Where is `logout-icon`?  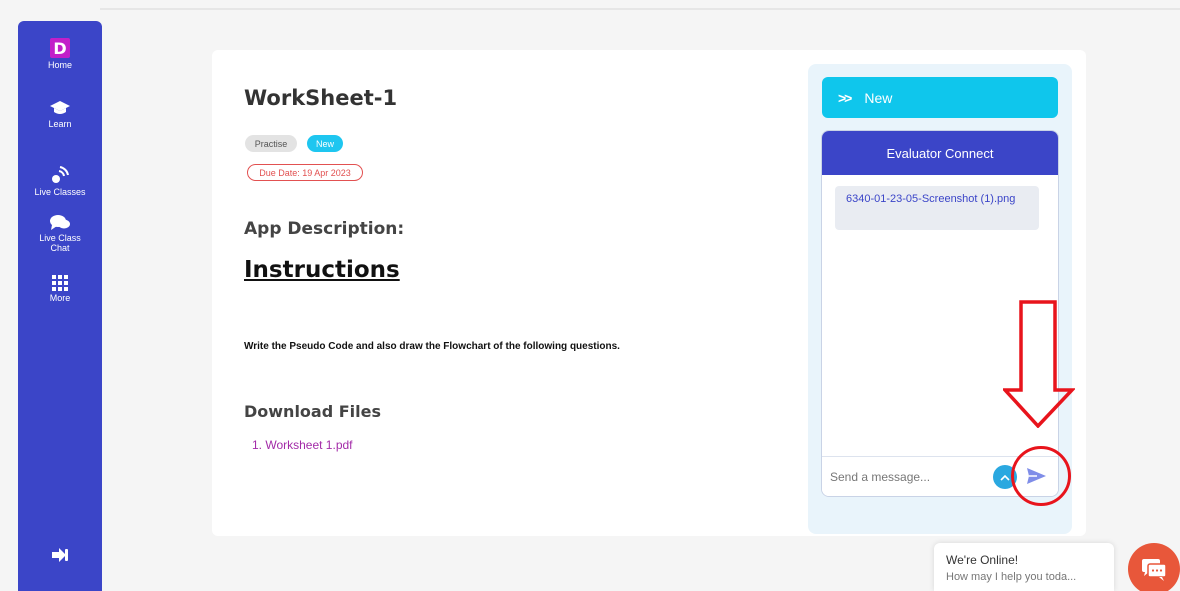 logout-icon is located at coordinates (60, 557).